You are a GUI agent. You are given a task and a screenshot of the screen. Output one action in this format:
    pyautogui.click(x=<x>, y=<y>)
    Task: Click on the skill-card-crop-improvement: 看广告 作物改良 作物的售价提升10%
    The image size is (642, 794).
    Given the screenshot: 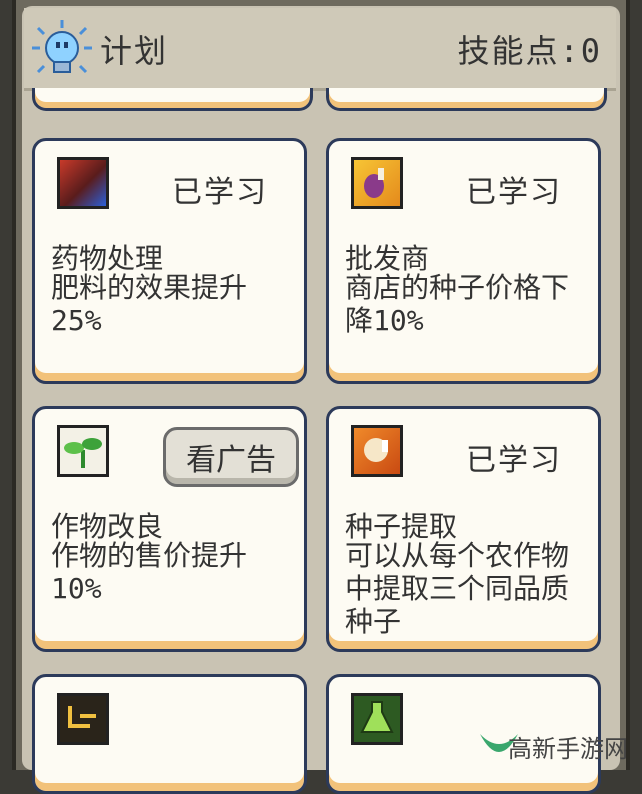 What is the action you would take?
    pyautogui.click(x=169, y=529)
    